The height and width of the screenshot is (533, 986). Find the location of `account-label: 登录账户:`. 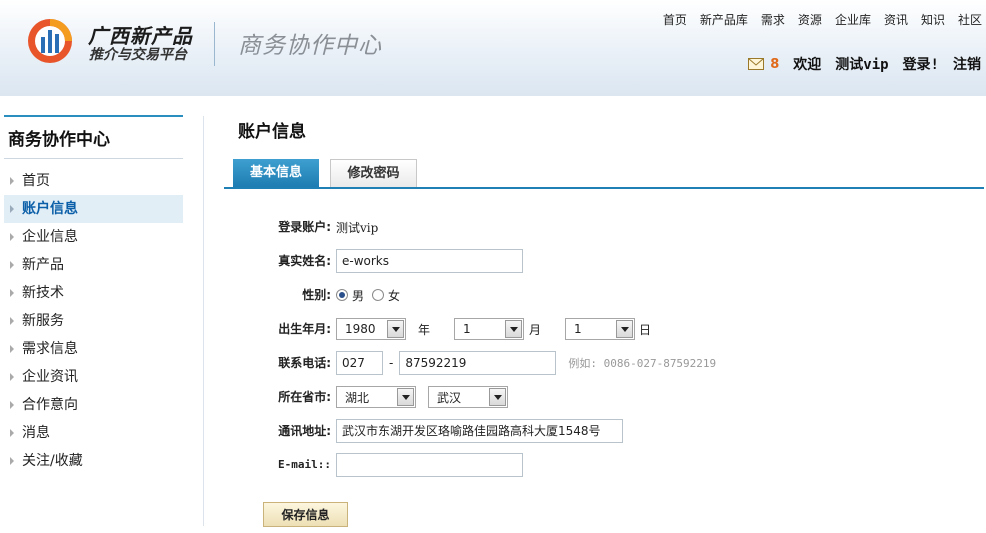

account-label: 登录账户: is located at coordinates (304, 227).